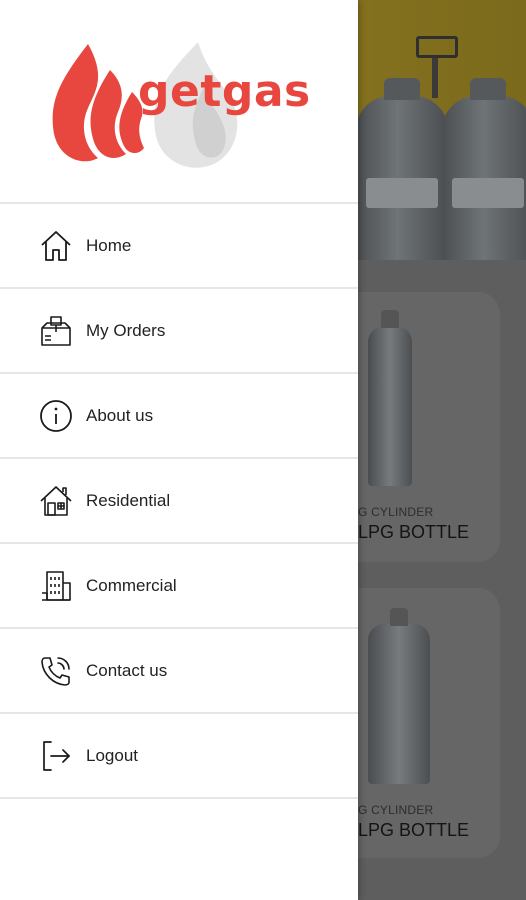 This screenshot has width=526, height=900. Describe the element at coordinates (179, 331) in the screenshot. I see `menu-item-my-orders: My Orders` at that location.